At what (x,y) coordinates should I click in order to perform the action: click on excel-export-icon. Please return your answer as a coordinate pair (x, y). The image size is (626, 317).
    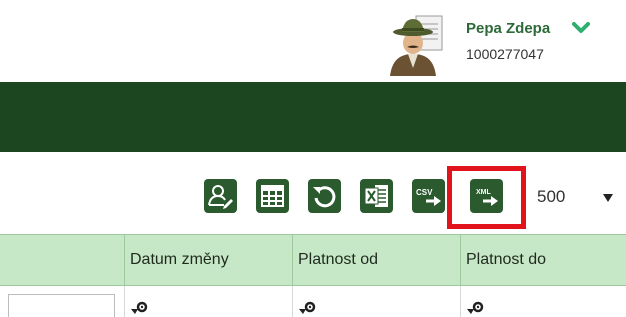
    Looking at the image, I should click on (376, 196).